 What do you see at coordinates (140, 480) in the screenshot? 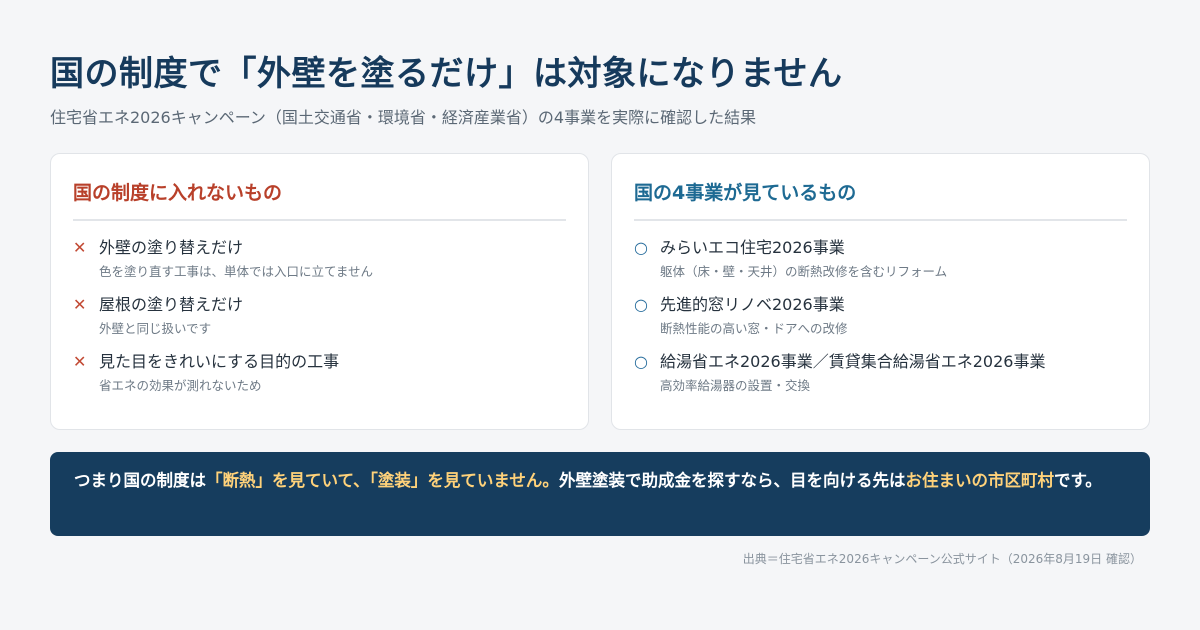
I see `banner-text: つまり国の制度は` at bounding box center [140, 480].